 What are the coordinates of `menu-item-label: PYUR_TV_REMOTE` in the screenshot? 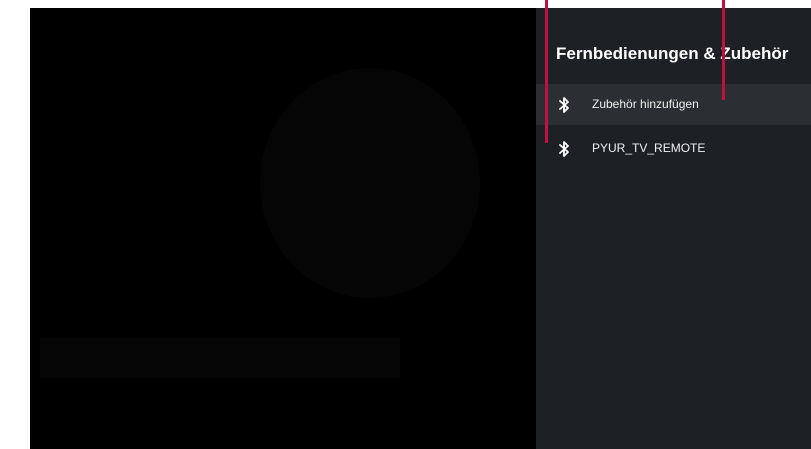 It's located at (649, 148).